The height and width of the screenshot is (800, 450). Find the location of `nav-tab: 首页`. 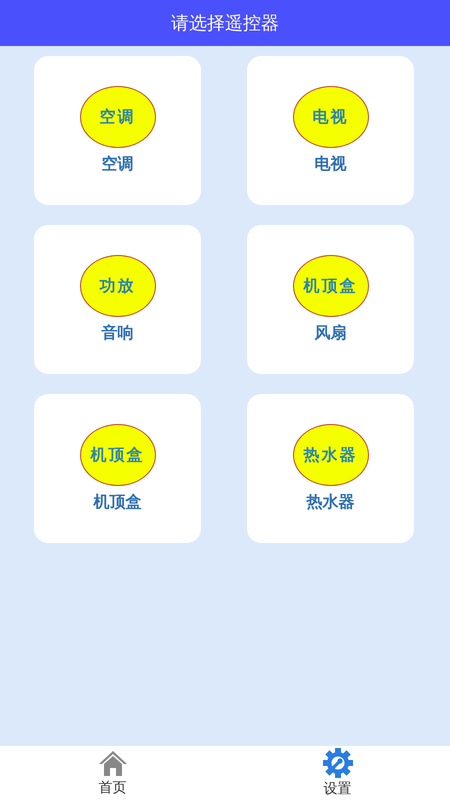

nav-tab: 首页 is located at coordinates (112, 773).